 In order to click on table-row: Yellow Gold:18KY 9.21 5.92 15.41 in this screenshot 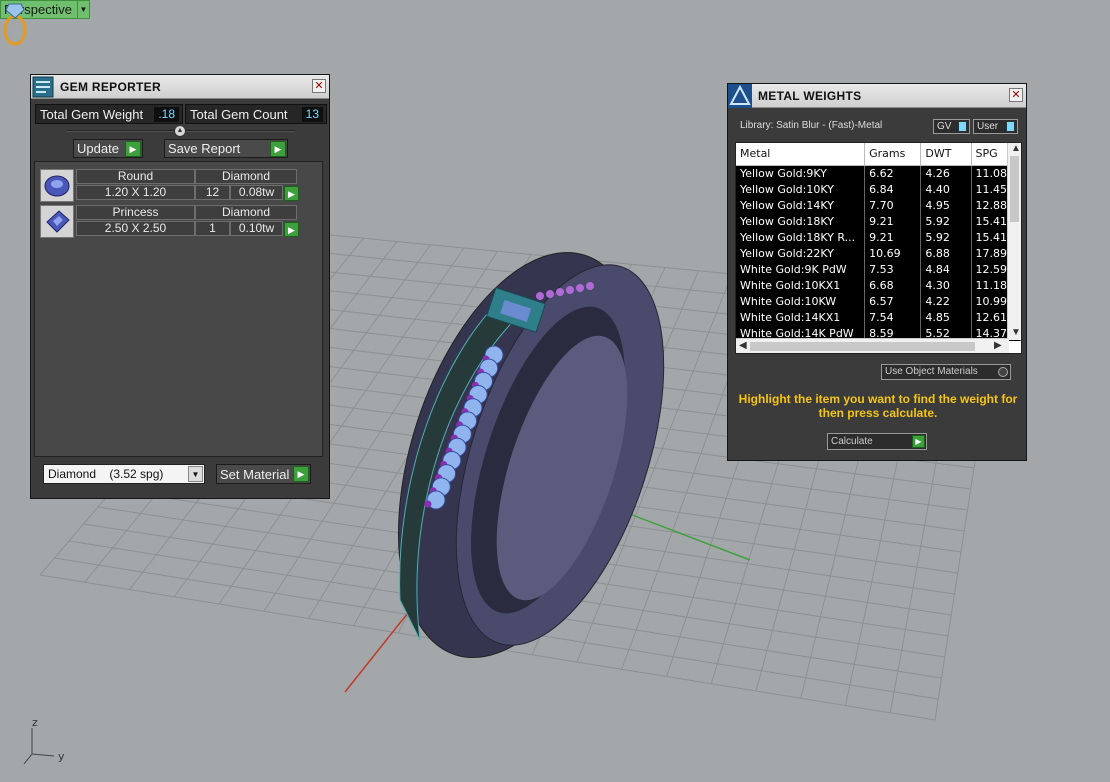, I will do `click(878, 221)`.